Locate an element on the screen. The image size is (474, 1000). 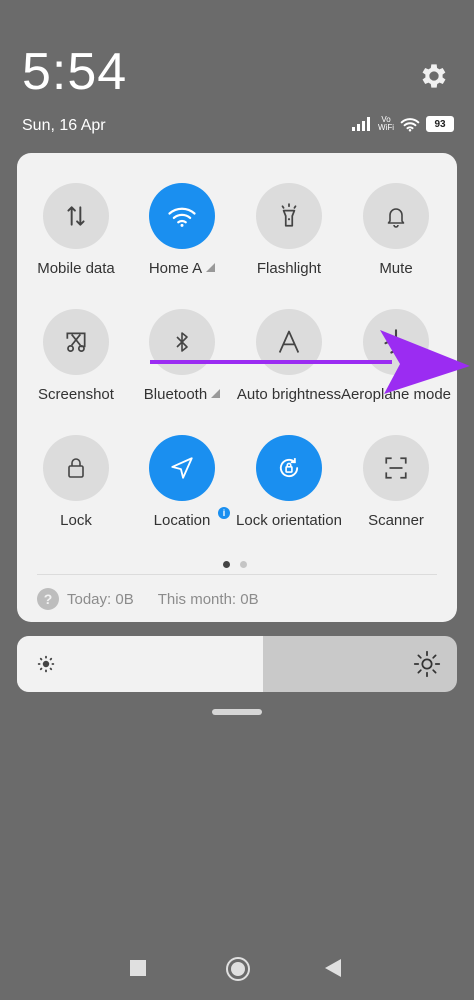
tile-auto-brightness: Auto brightness is located at coordinates (289, 372).